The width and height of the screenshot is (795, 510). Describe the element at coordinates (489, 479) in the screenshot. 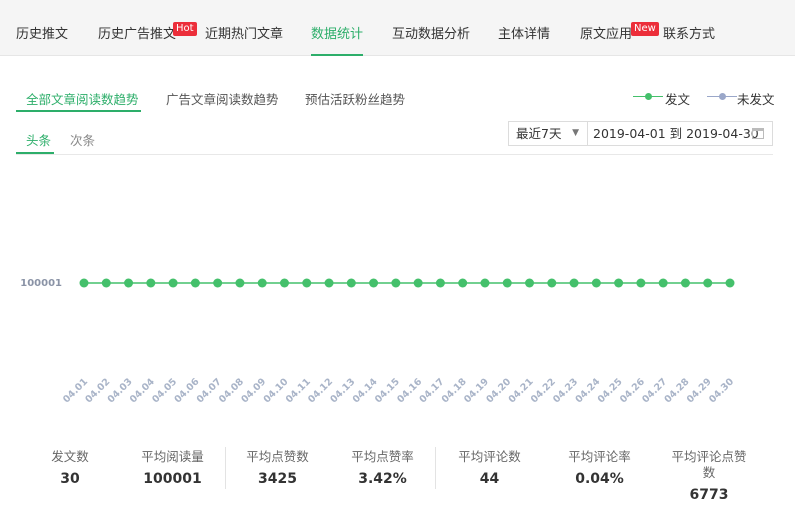

I see `stat-value: 44` at that location.